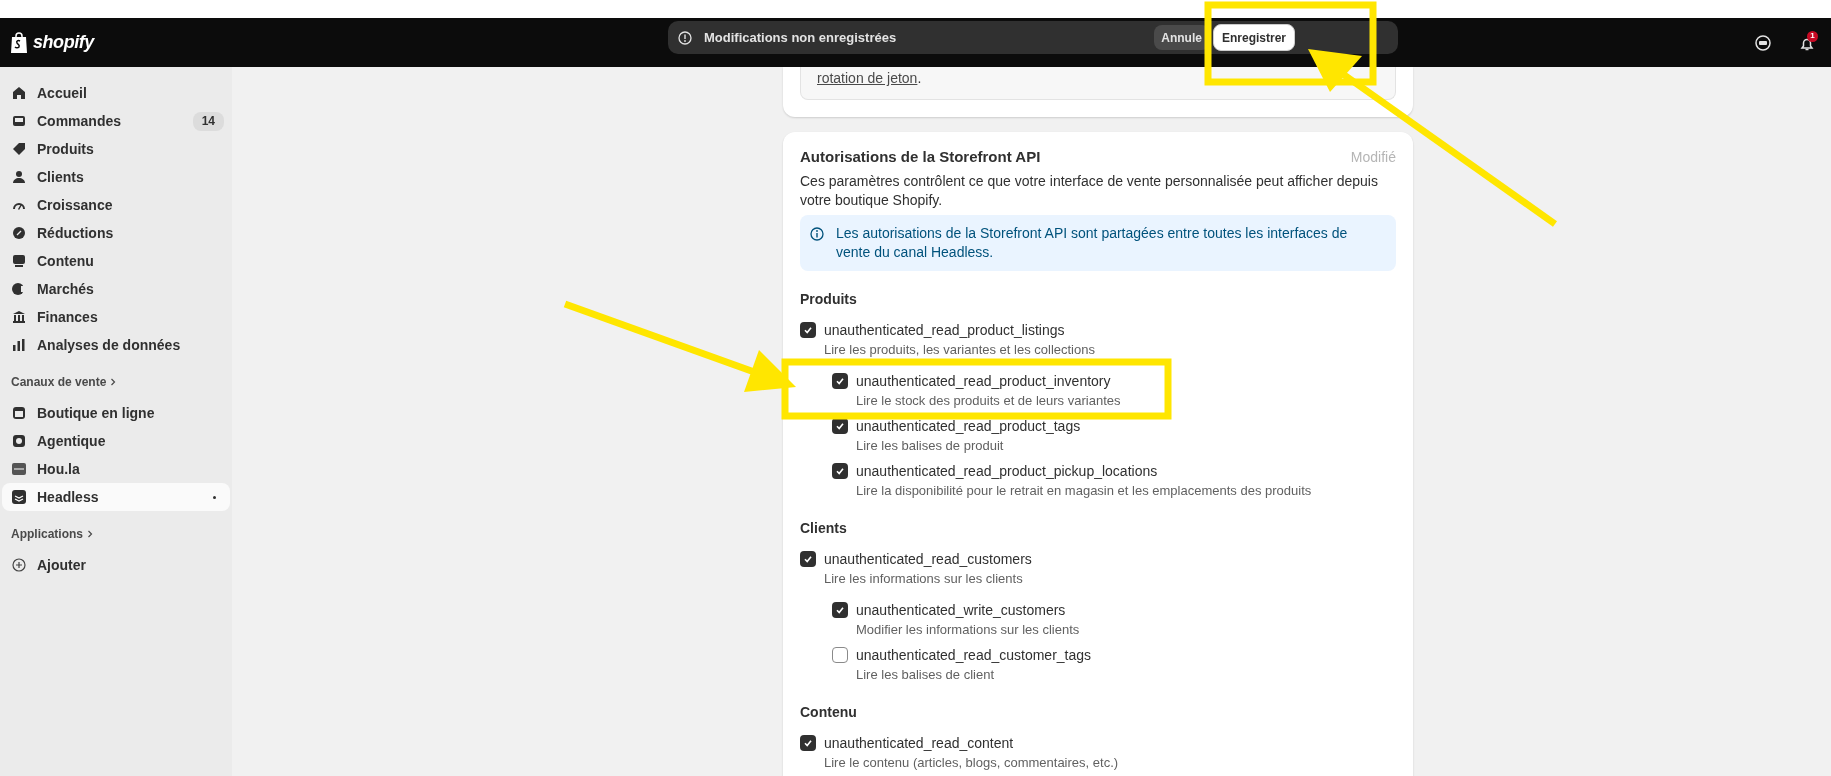 The image size is (1831, 776). What do you see at coordinates (1089, 190) in the screenshot?
I see `card-description: Ces paramètres contrôlent ce que votre interface de vente personnalisée peut afficher depuis votre boutique Shopify.` at bounding box center [1089, 190].